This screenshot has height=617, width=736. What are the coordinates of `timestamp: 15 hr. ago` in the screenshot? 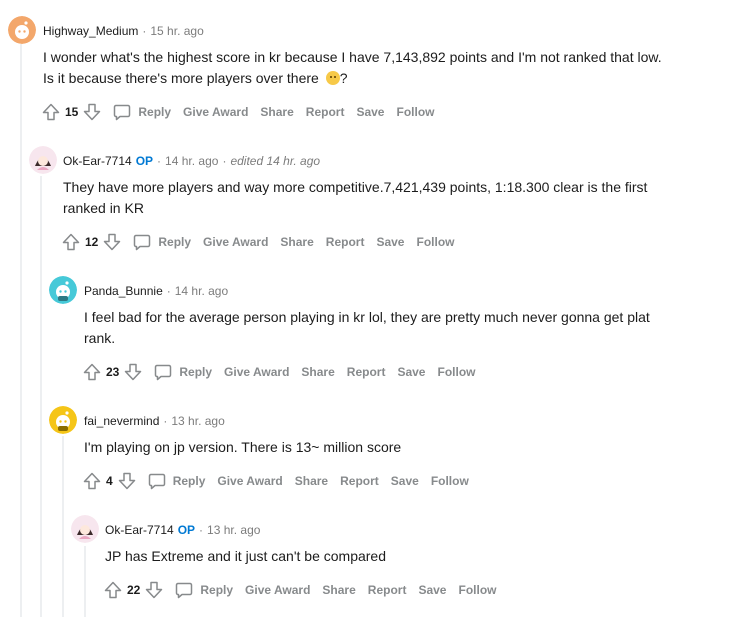 It's located at (176, 31).